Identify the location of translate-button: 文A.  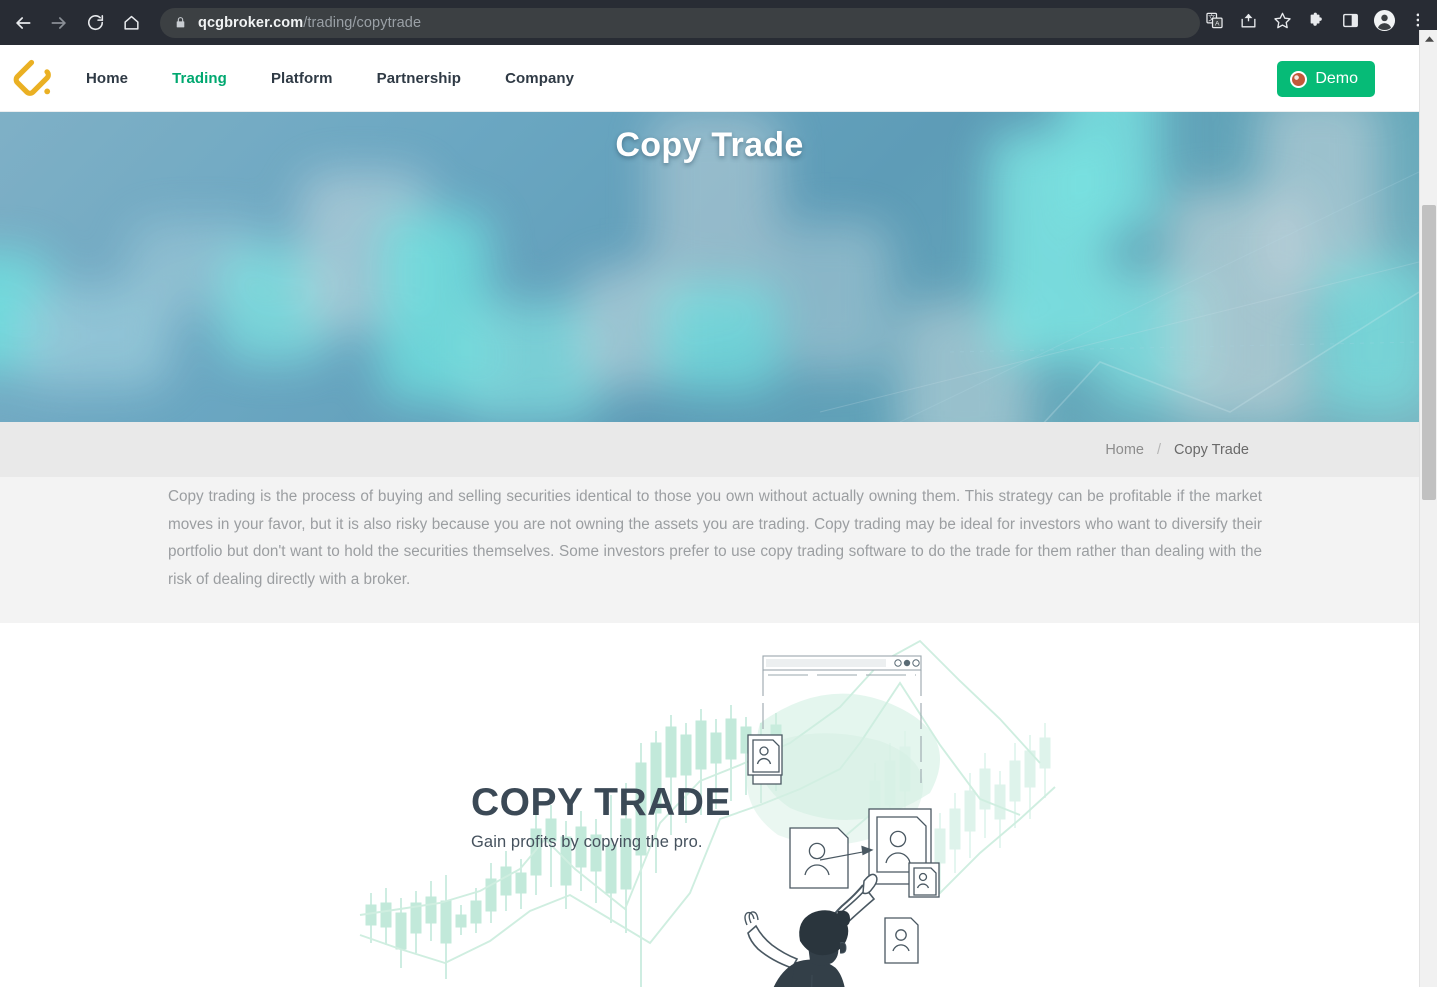
(1214, 23).